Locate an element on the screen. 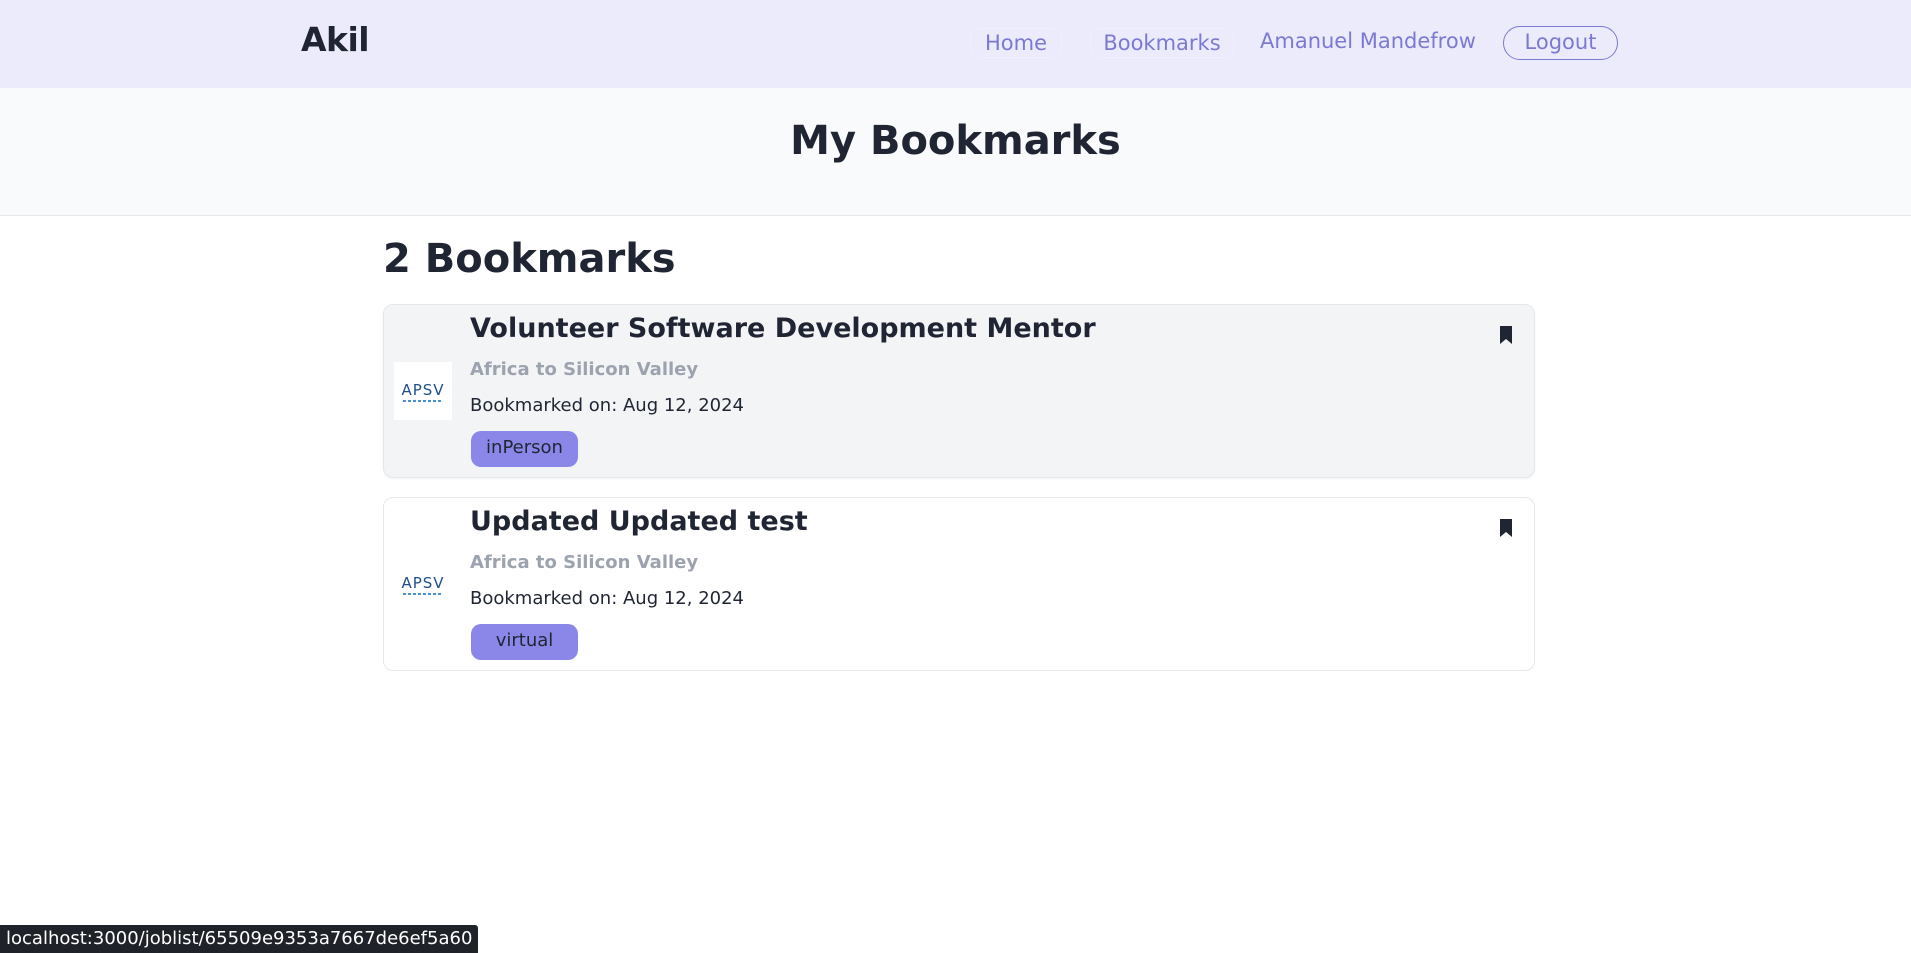 The width and height of the screenshot is (1911, 953). page-title: My Bookmarks is located at coordinates (955, 141).